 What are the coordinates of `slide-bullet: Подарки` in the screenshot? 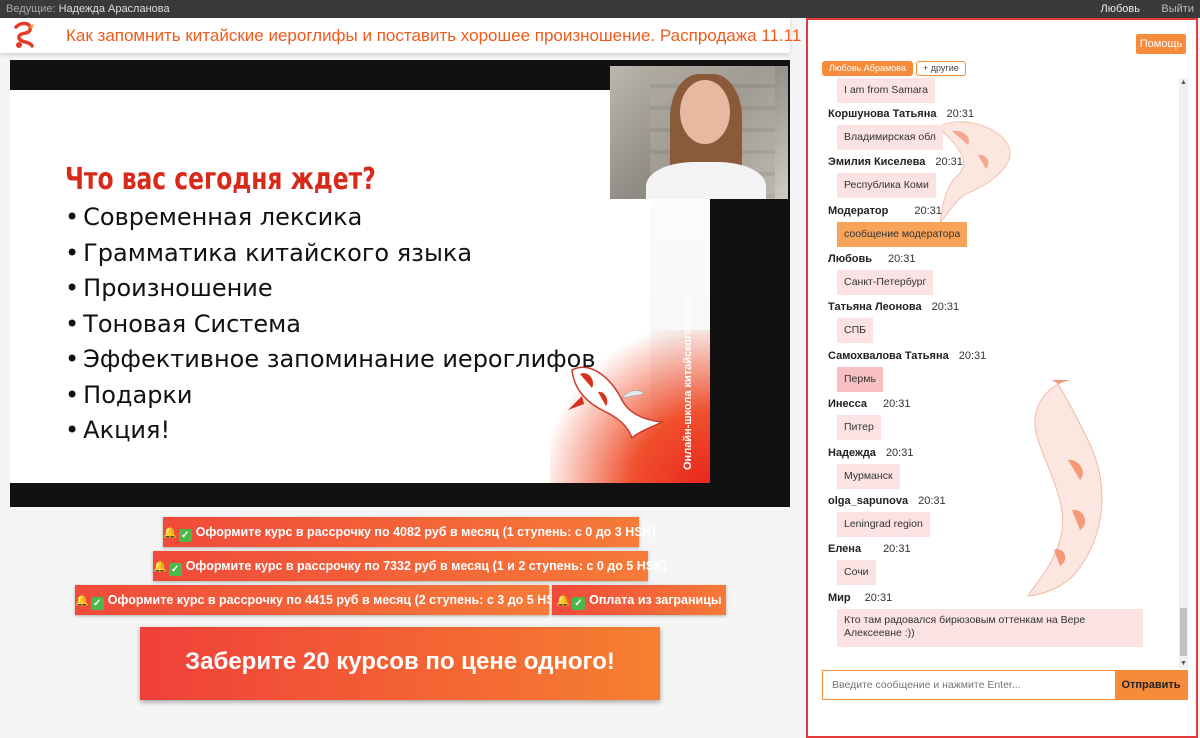 It's located at (330, 396).